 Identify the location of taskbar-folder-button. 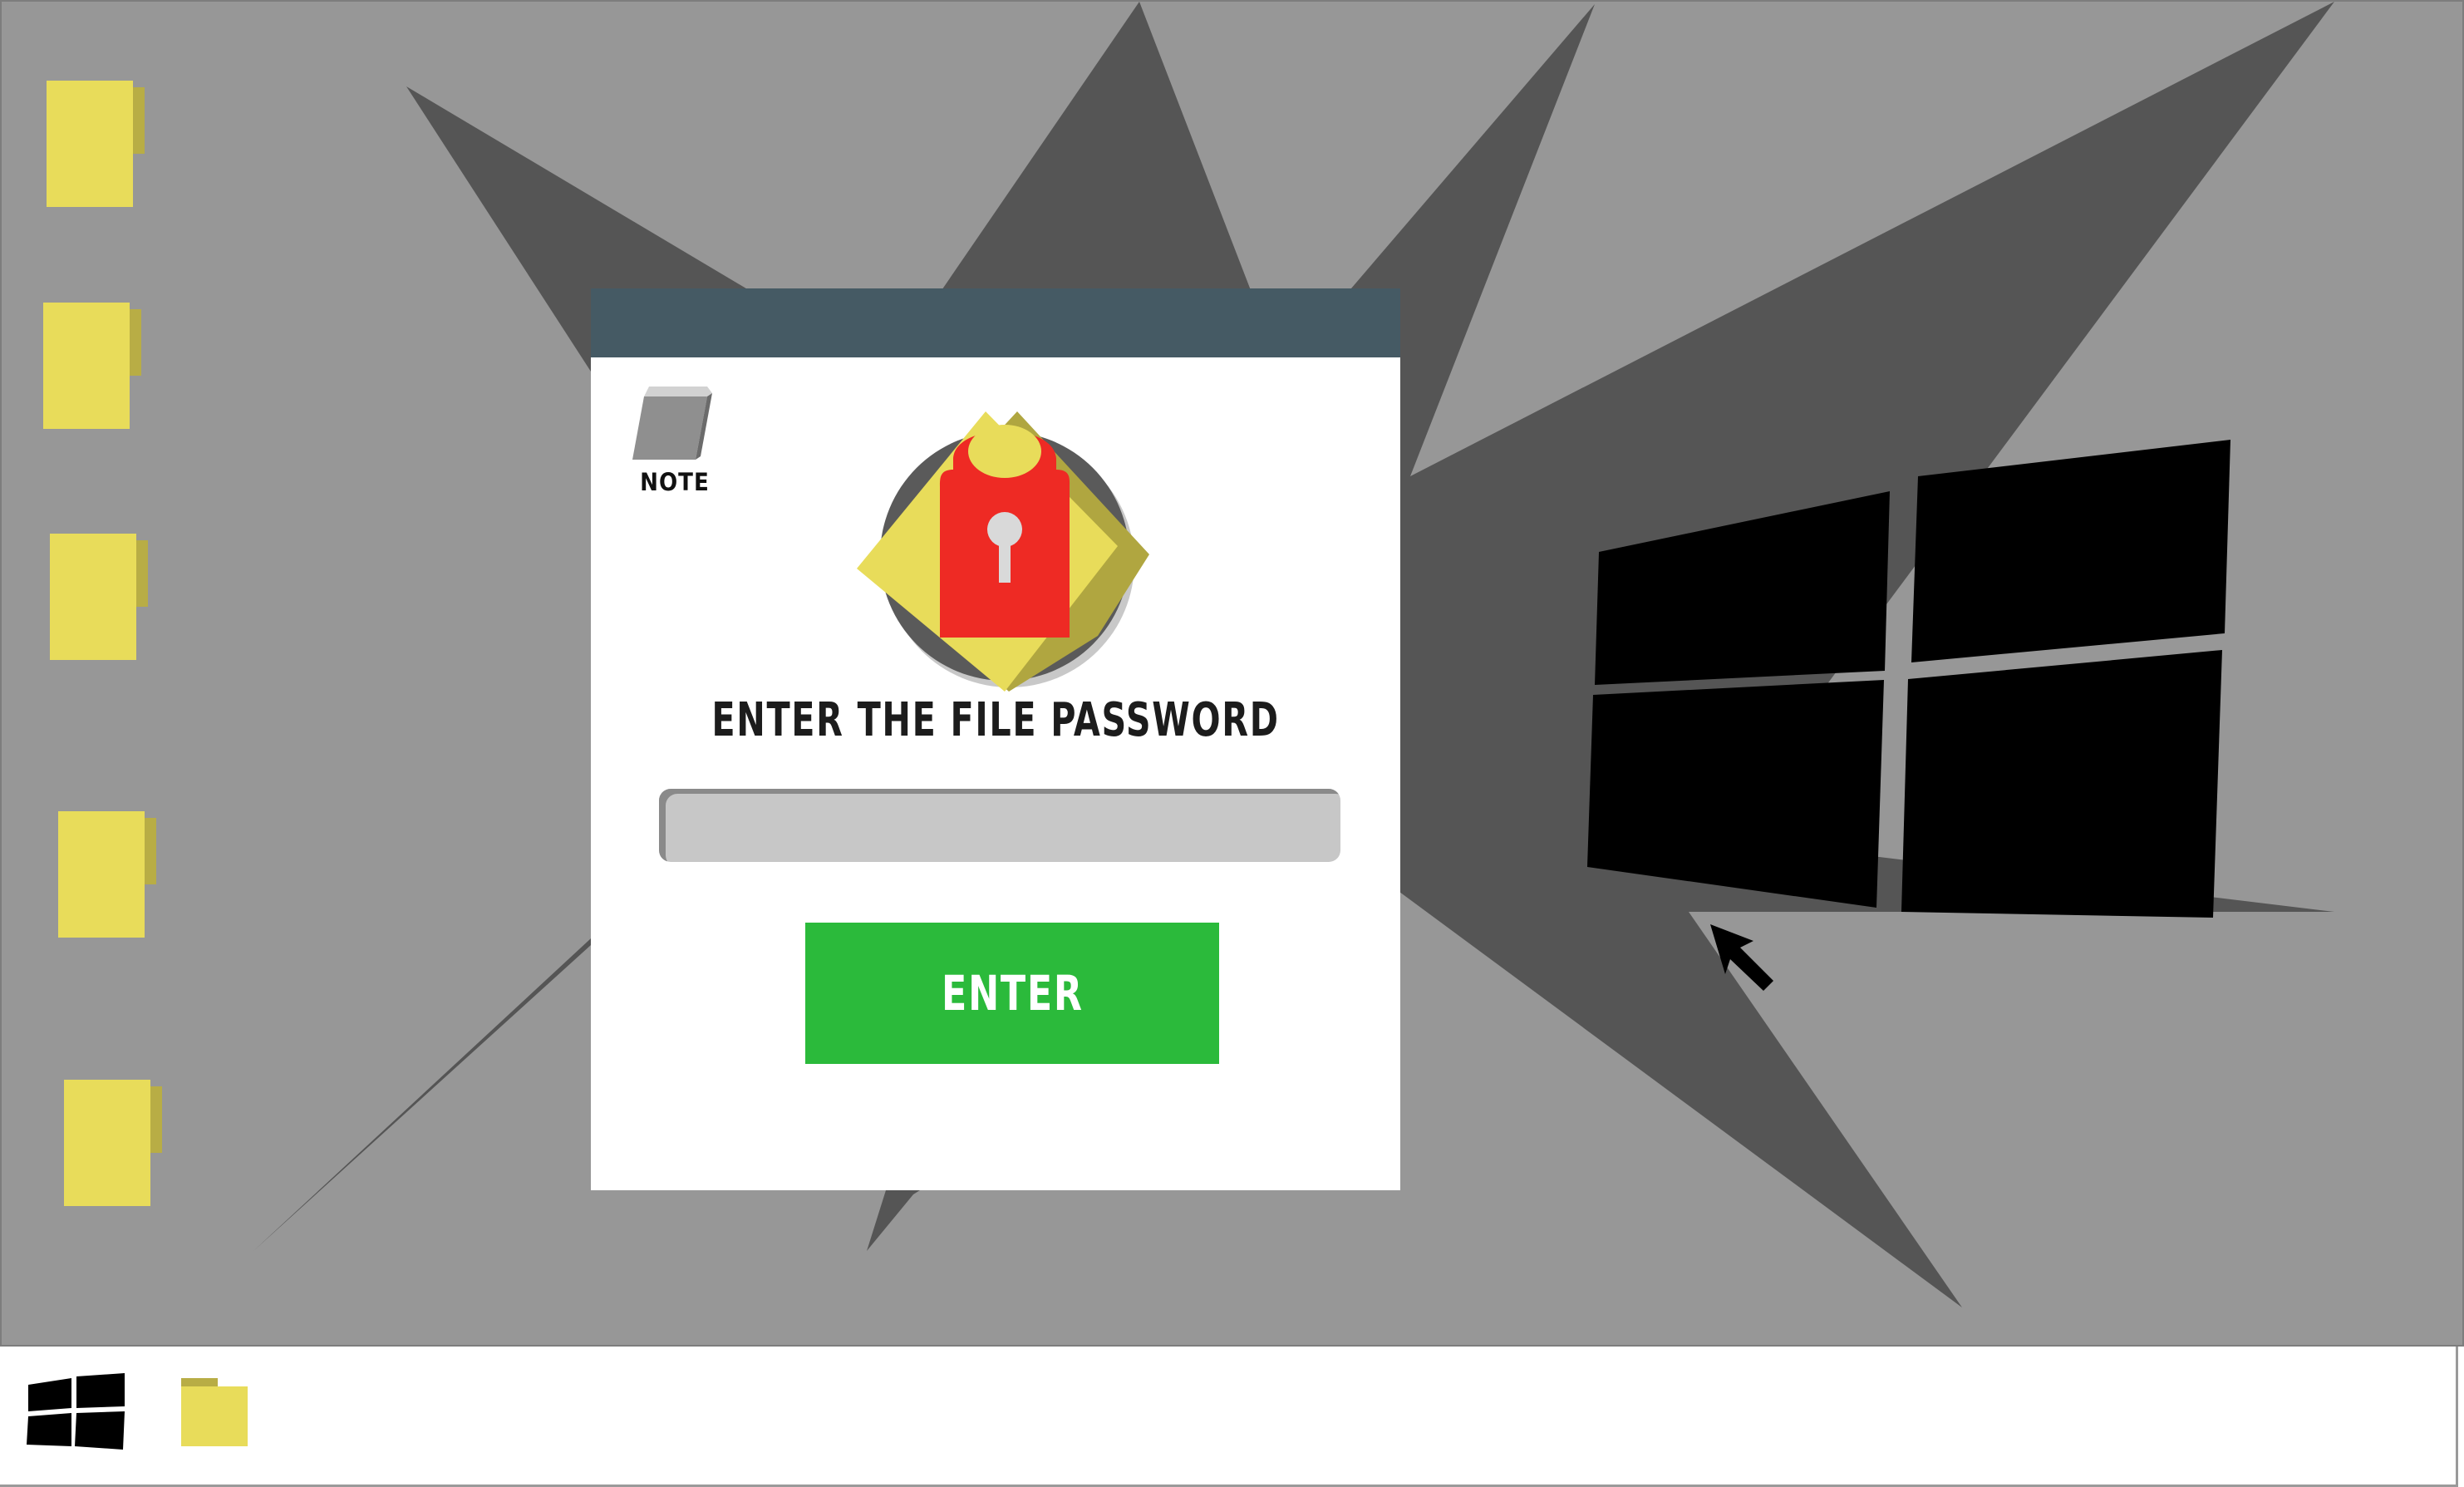
(214, 1412).